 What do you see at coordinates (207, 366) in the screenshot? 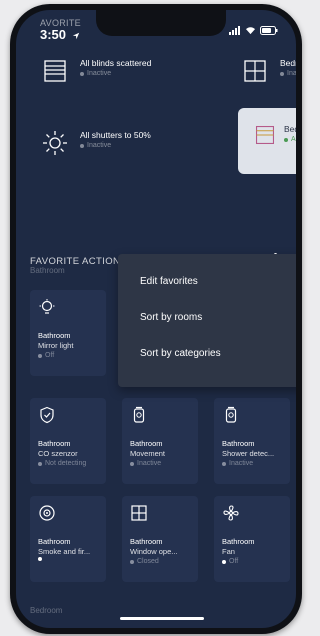
I see `menu-item-sort-by-categories: Sort by categories` at bounding box center [207, 366].